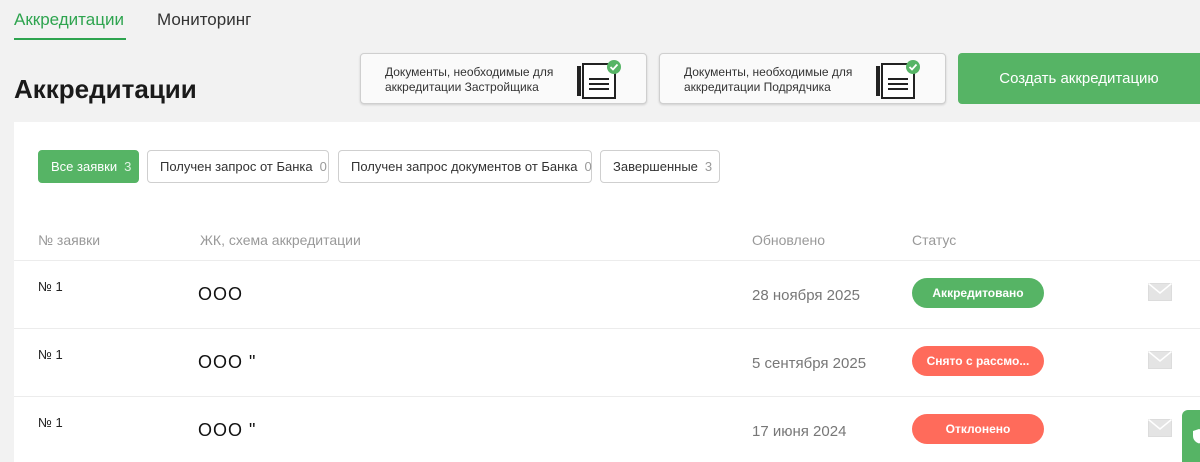 The height and width of the screenshot is (462, 1200). What do you see at coordinates (84, 166) in the screenshot?
I see `filter-all-label: Все заявки` at bounding box center [84, 166].